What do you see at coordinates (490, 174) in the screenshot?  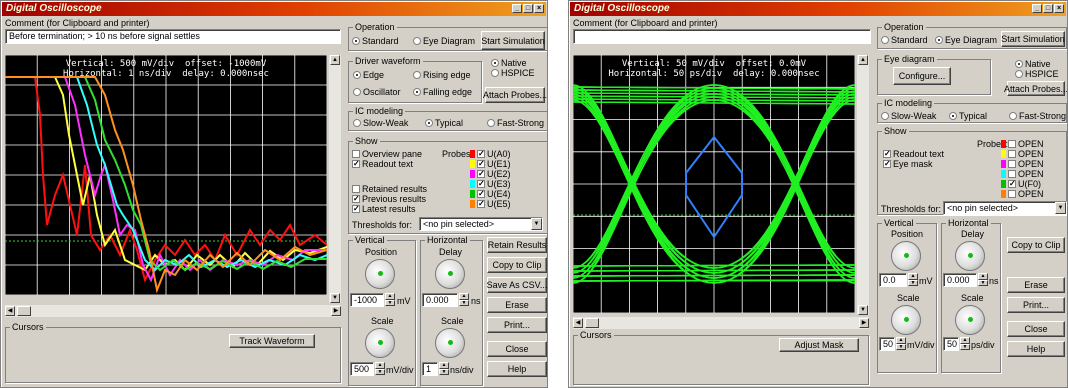 I see `probe-checkbox-2: ✓ U(E2)` at bounding box center [490, 174].